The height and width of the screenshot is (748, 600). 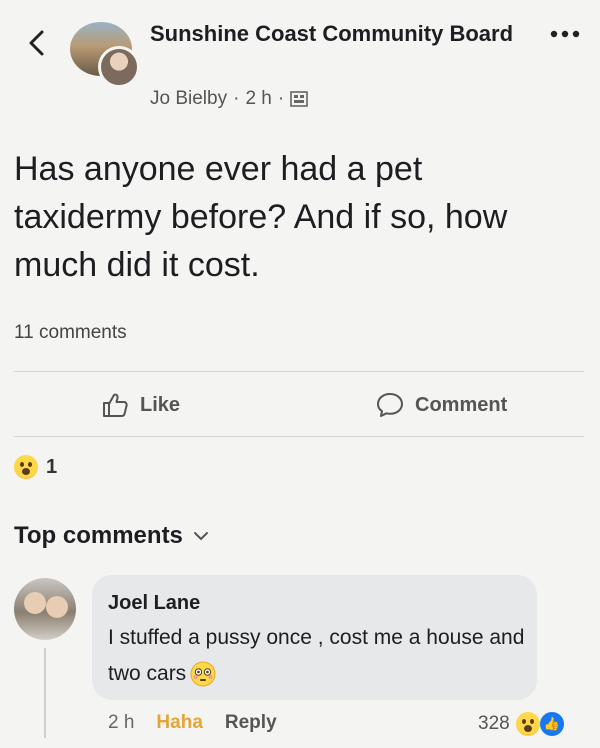 I want to click on comment-time: 2 h, so click(x=121, y=722).